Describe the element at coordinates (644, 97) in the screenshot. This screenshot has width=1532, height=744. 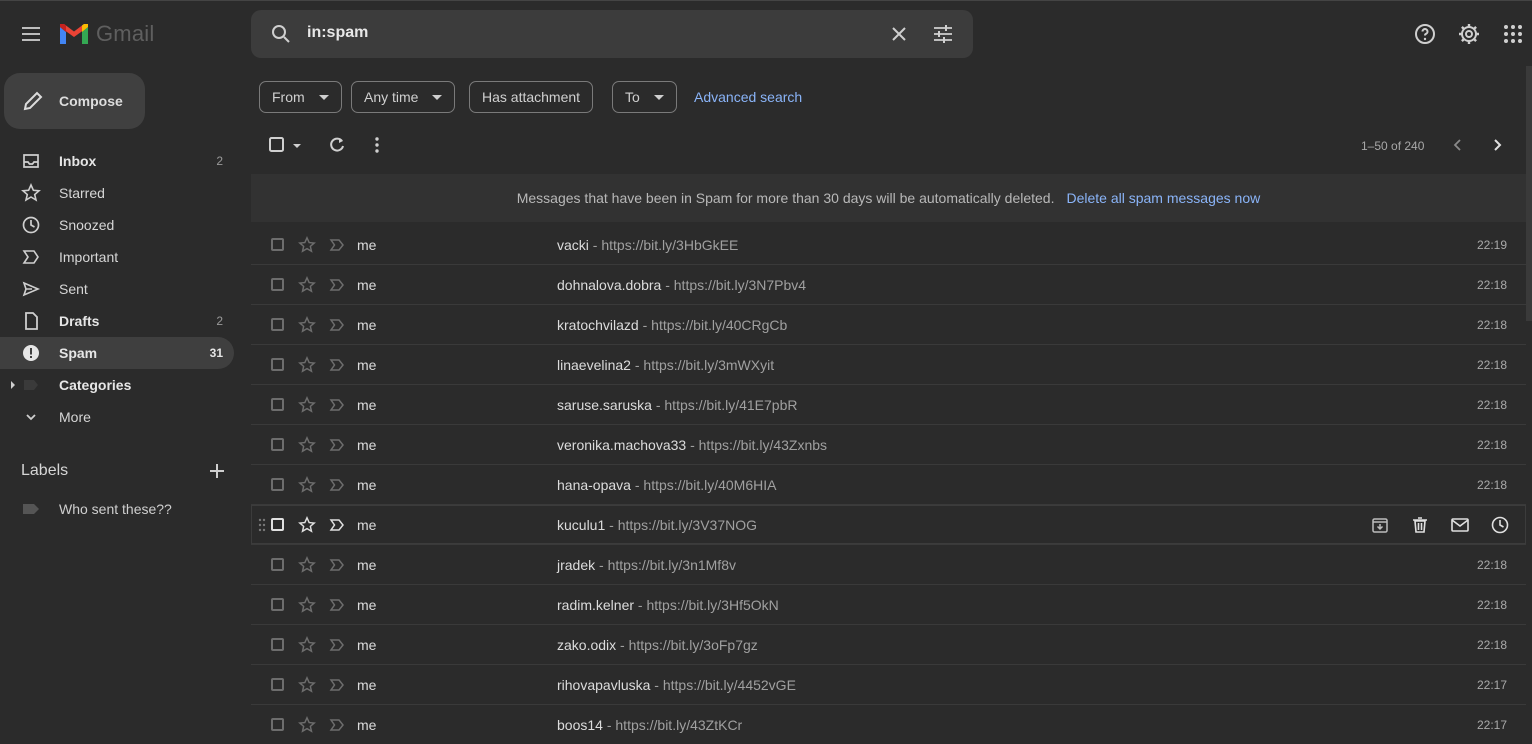
I see `filter-to: To` at that location.